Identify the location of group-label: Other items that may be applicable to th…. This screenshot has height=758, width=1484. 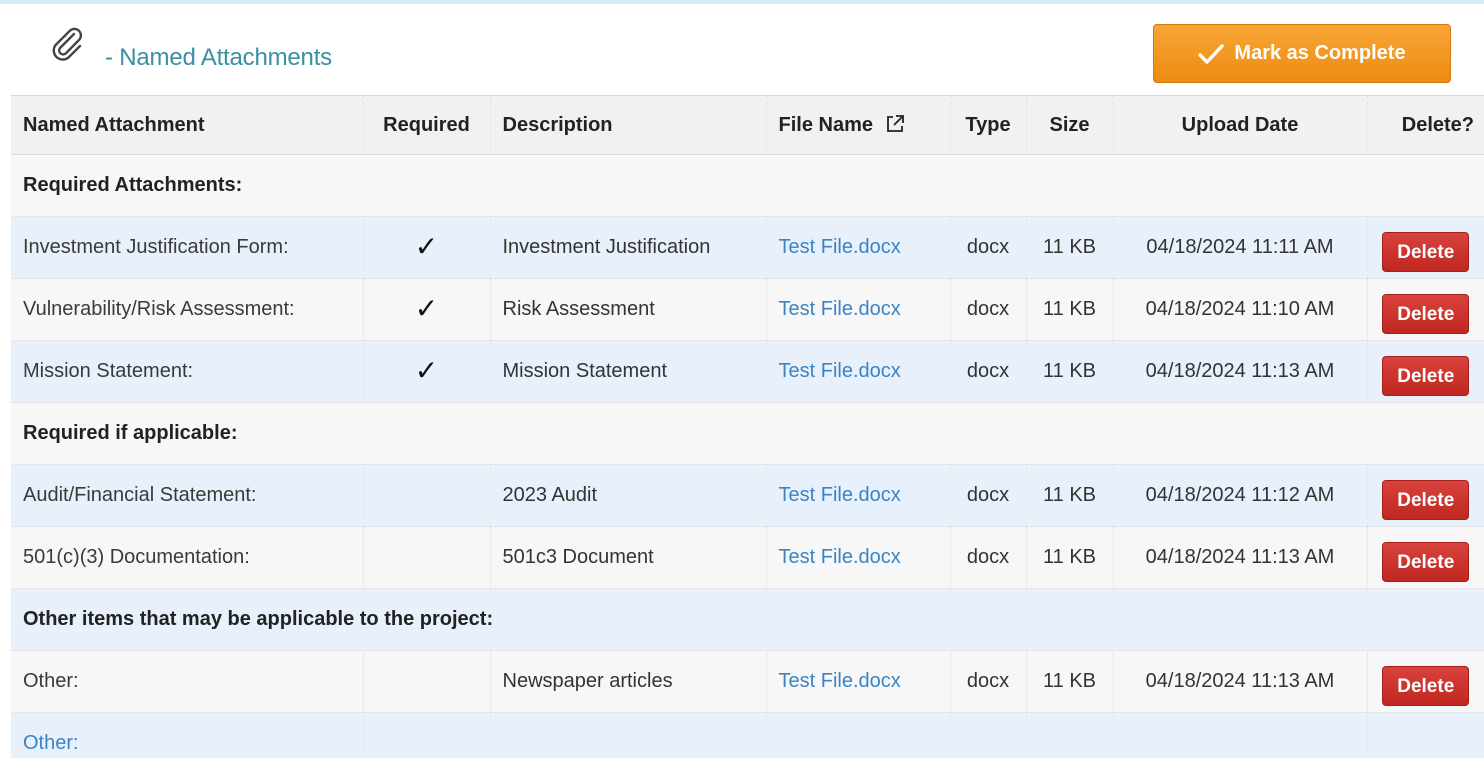
(258, 619).